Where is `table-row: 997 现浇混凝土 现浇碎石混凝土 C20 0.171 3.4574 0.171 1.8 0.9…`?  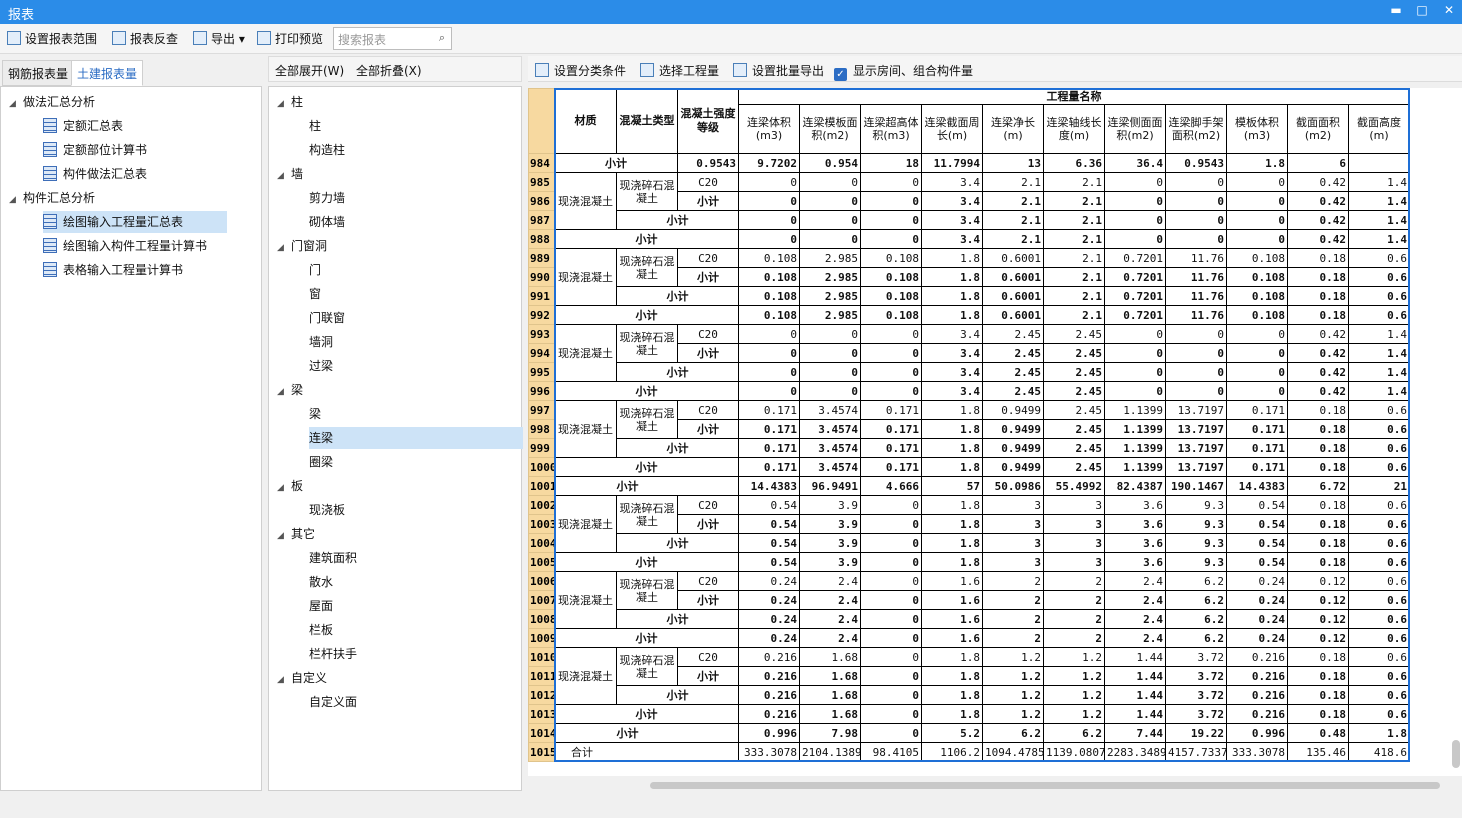
table-row: 997 现浇混凝土 现浇碎石混凝土 C20 0.171 3.4574 0.171 1.8 0.9… is located at coordinates (969, 429).